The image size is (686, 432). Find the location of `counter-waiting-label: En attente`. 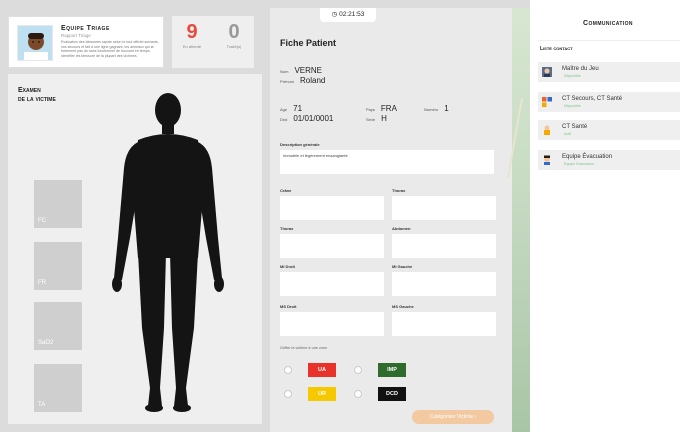

counter-waiting-label: En attente is located at coordinates (192, 46).